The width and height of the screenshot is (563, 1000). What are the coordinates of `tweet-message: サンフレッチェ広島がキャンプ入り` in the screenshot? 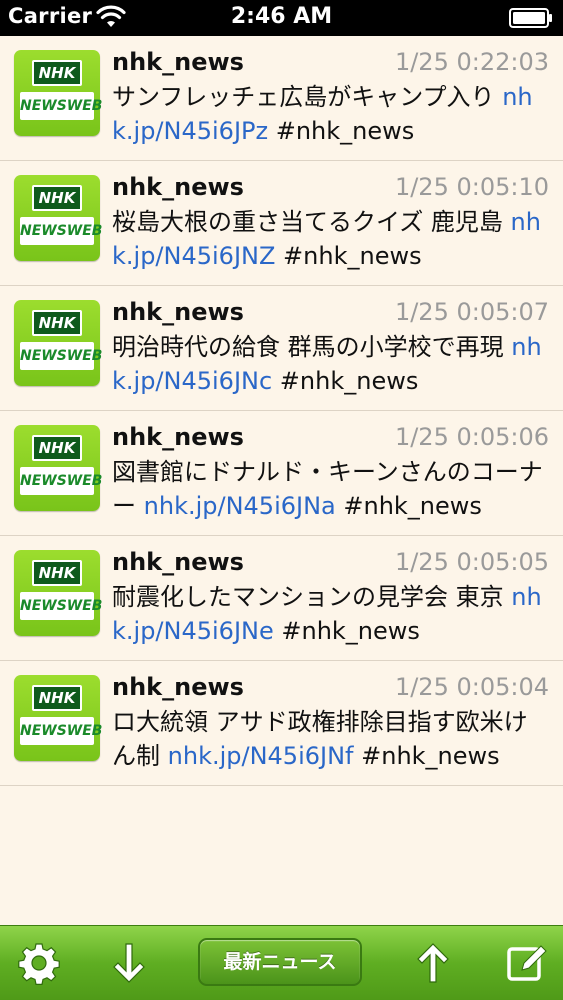 It's located at (307, 97).